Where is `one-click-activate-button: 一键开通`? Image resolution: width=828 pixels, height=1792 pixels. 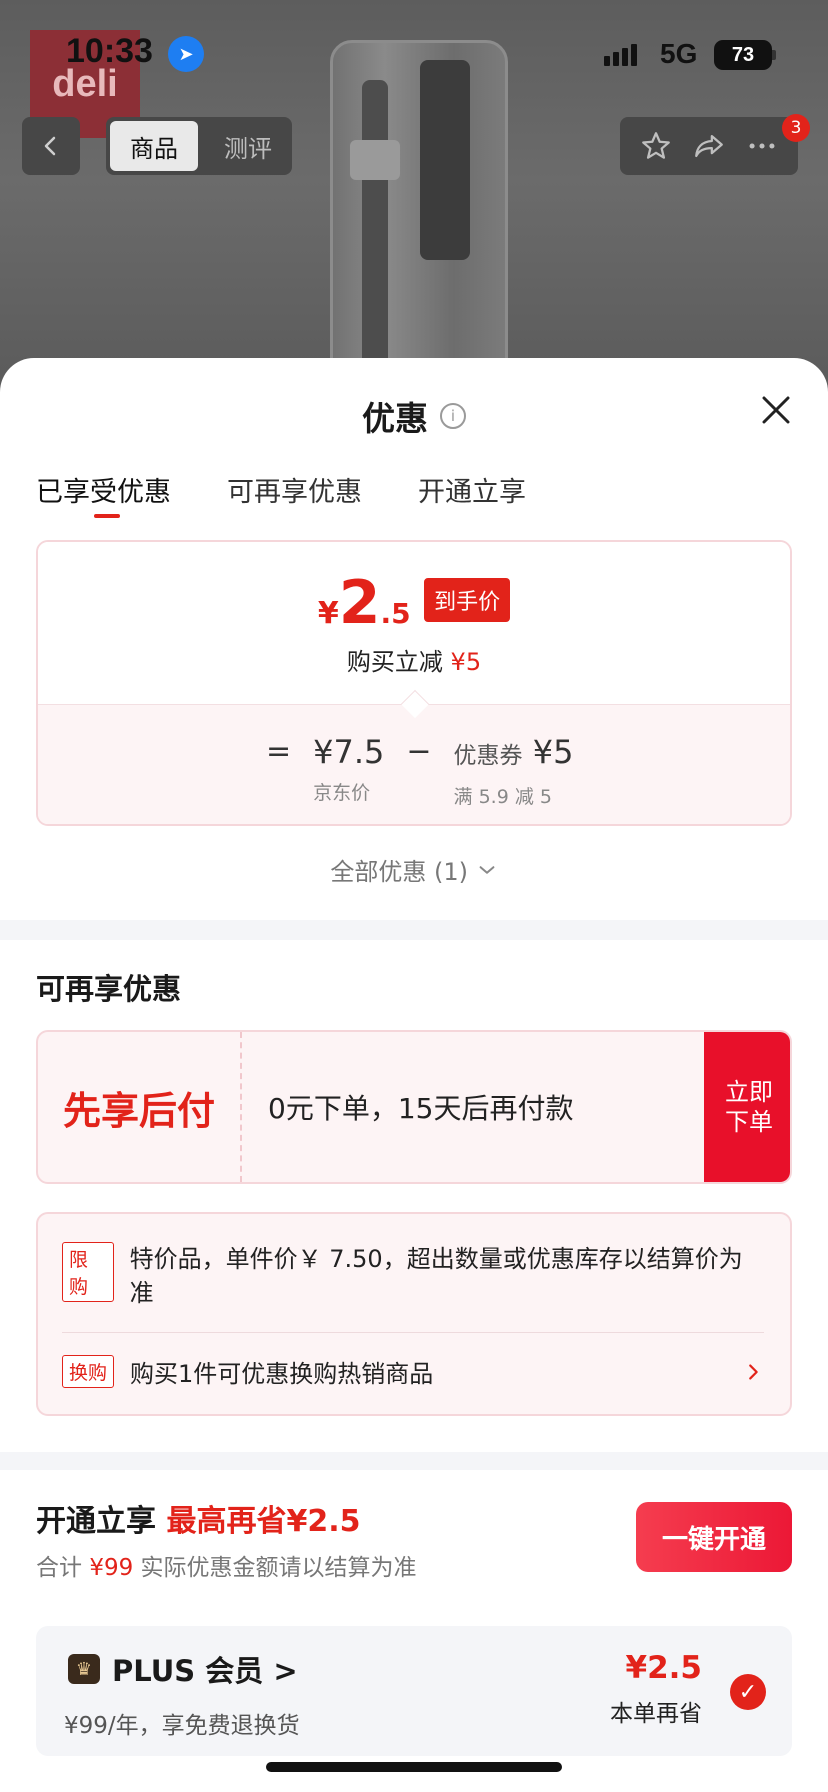 one-click-activate-button: 一键开通 is located at coordinates (714, 1537).